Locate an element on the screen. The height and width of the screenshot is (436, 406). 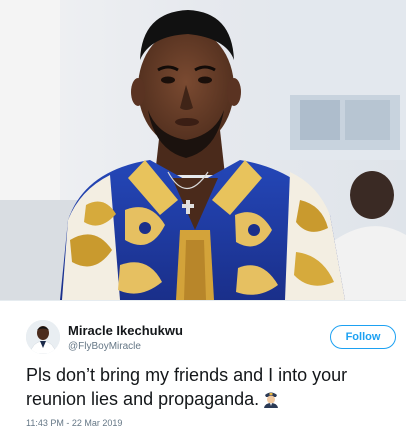
avatar is located at coordinates (43, 337).